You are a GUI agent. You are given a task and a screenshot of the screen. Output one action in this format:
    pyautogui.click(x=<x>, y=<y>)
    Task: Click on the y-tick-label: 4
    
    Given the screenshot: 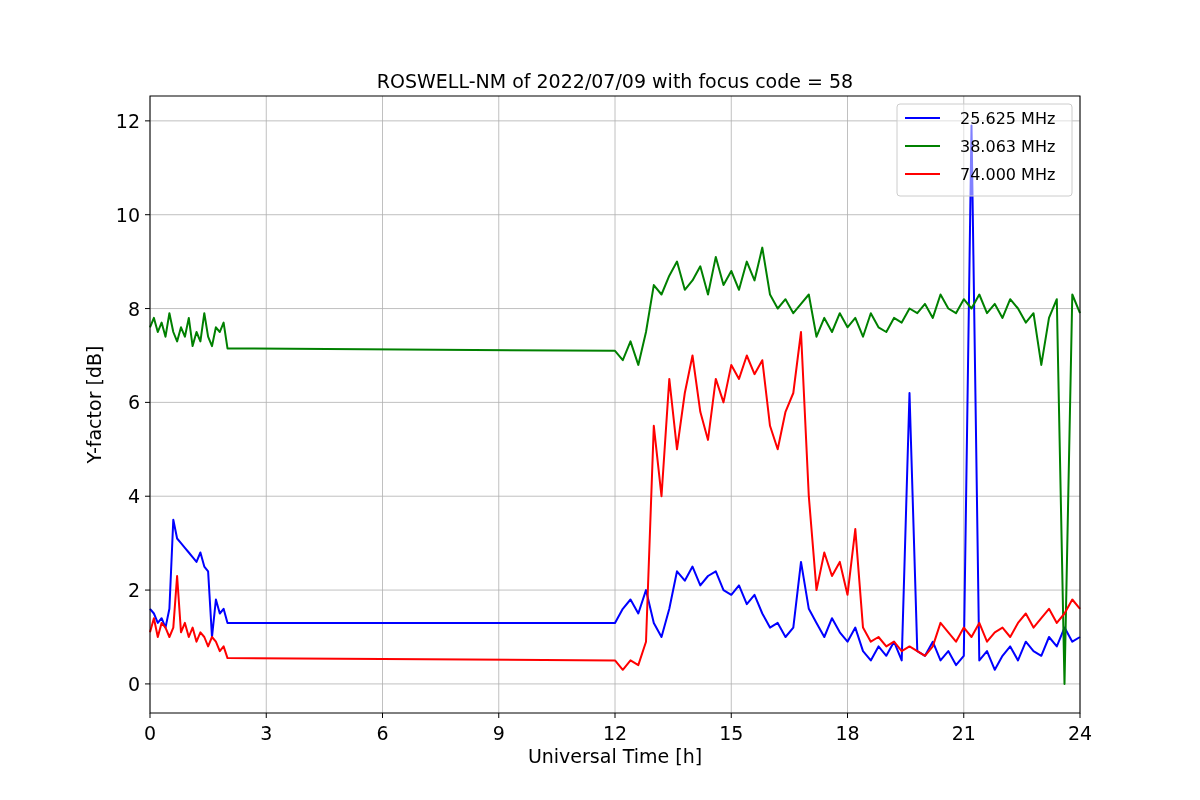 What is the action you would take?
    pyautogui.click(x=133, y=496)
    